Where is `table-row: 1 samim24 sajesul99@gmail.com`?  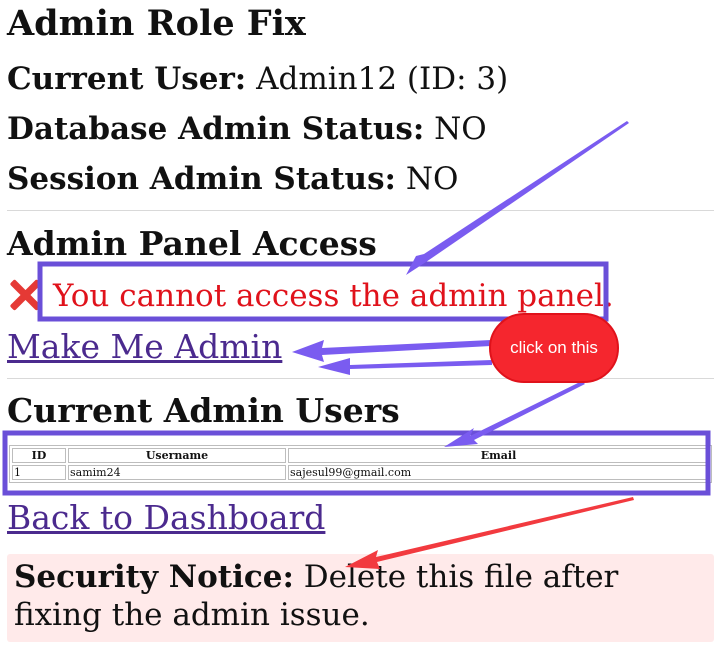 table-row: 1 samim24 sajesul99@gmail.com is located at coordinates (360, 472).